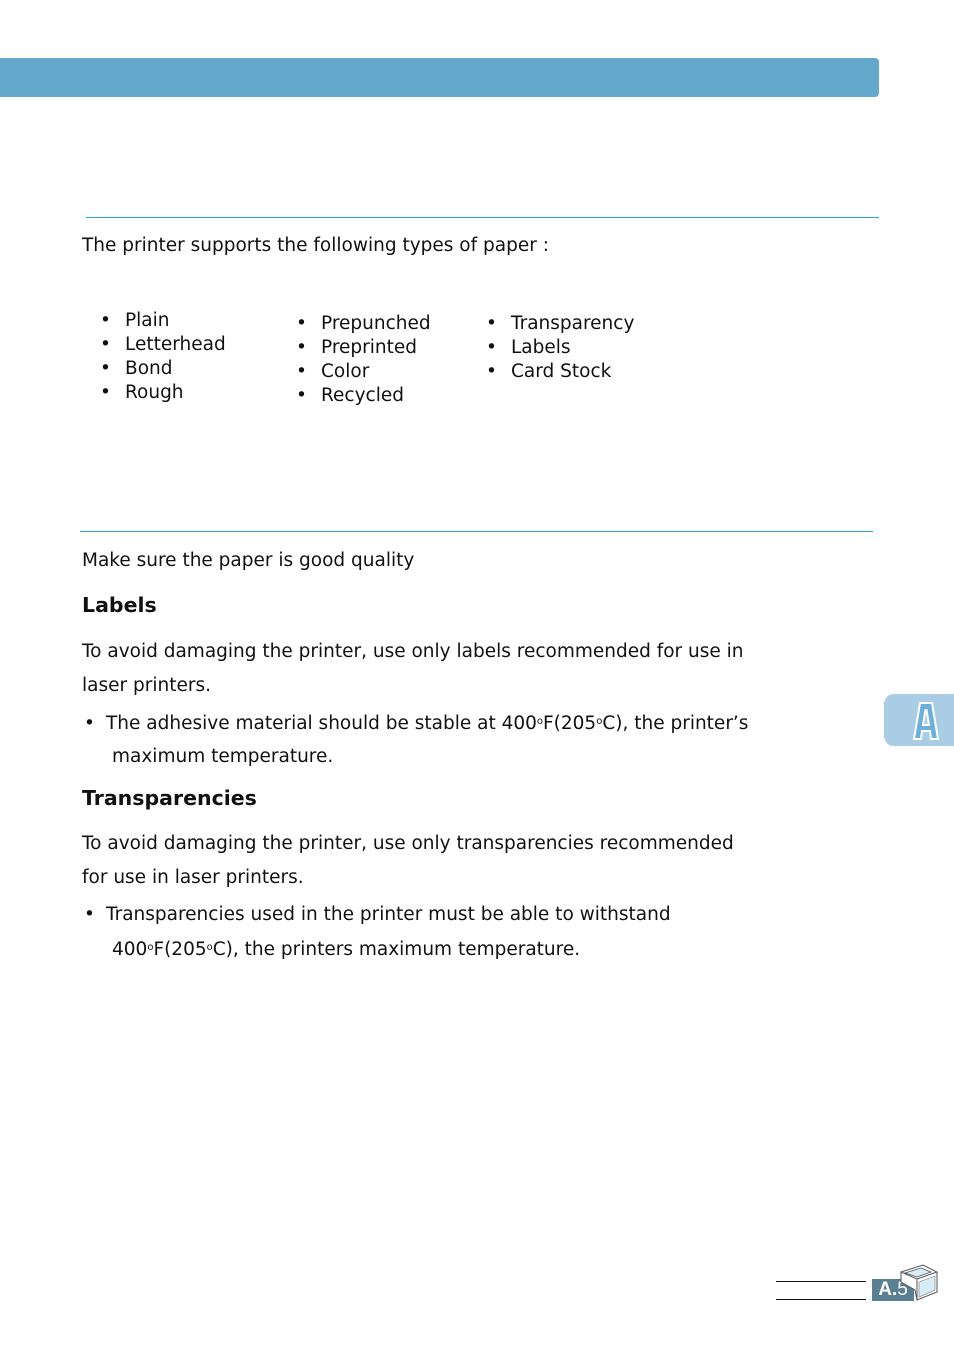  I want to click on list-item: • Color, so click(333, 371).